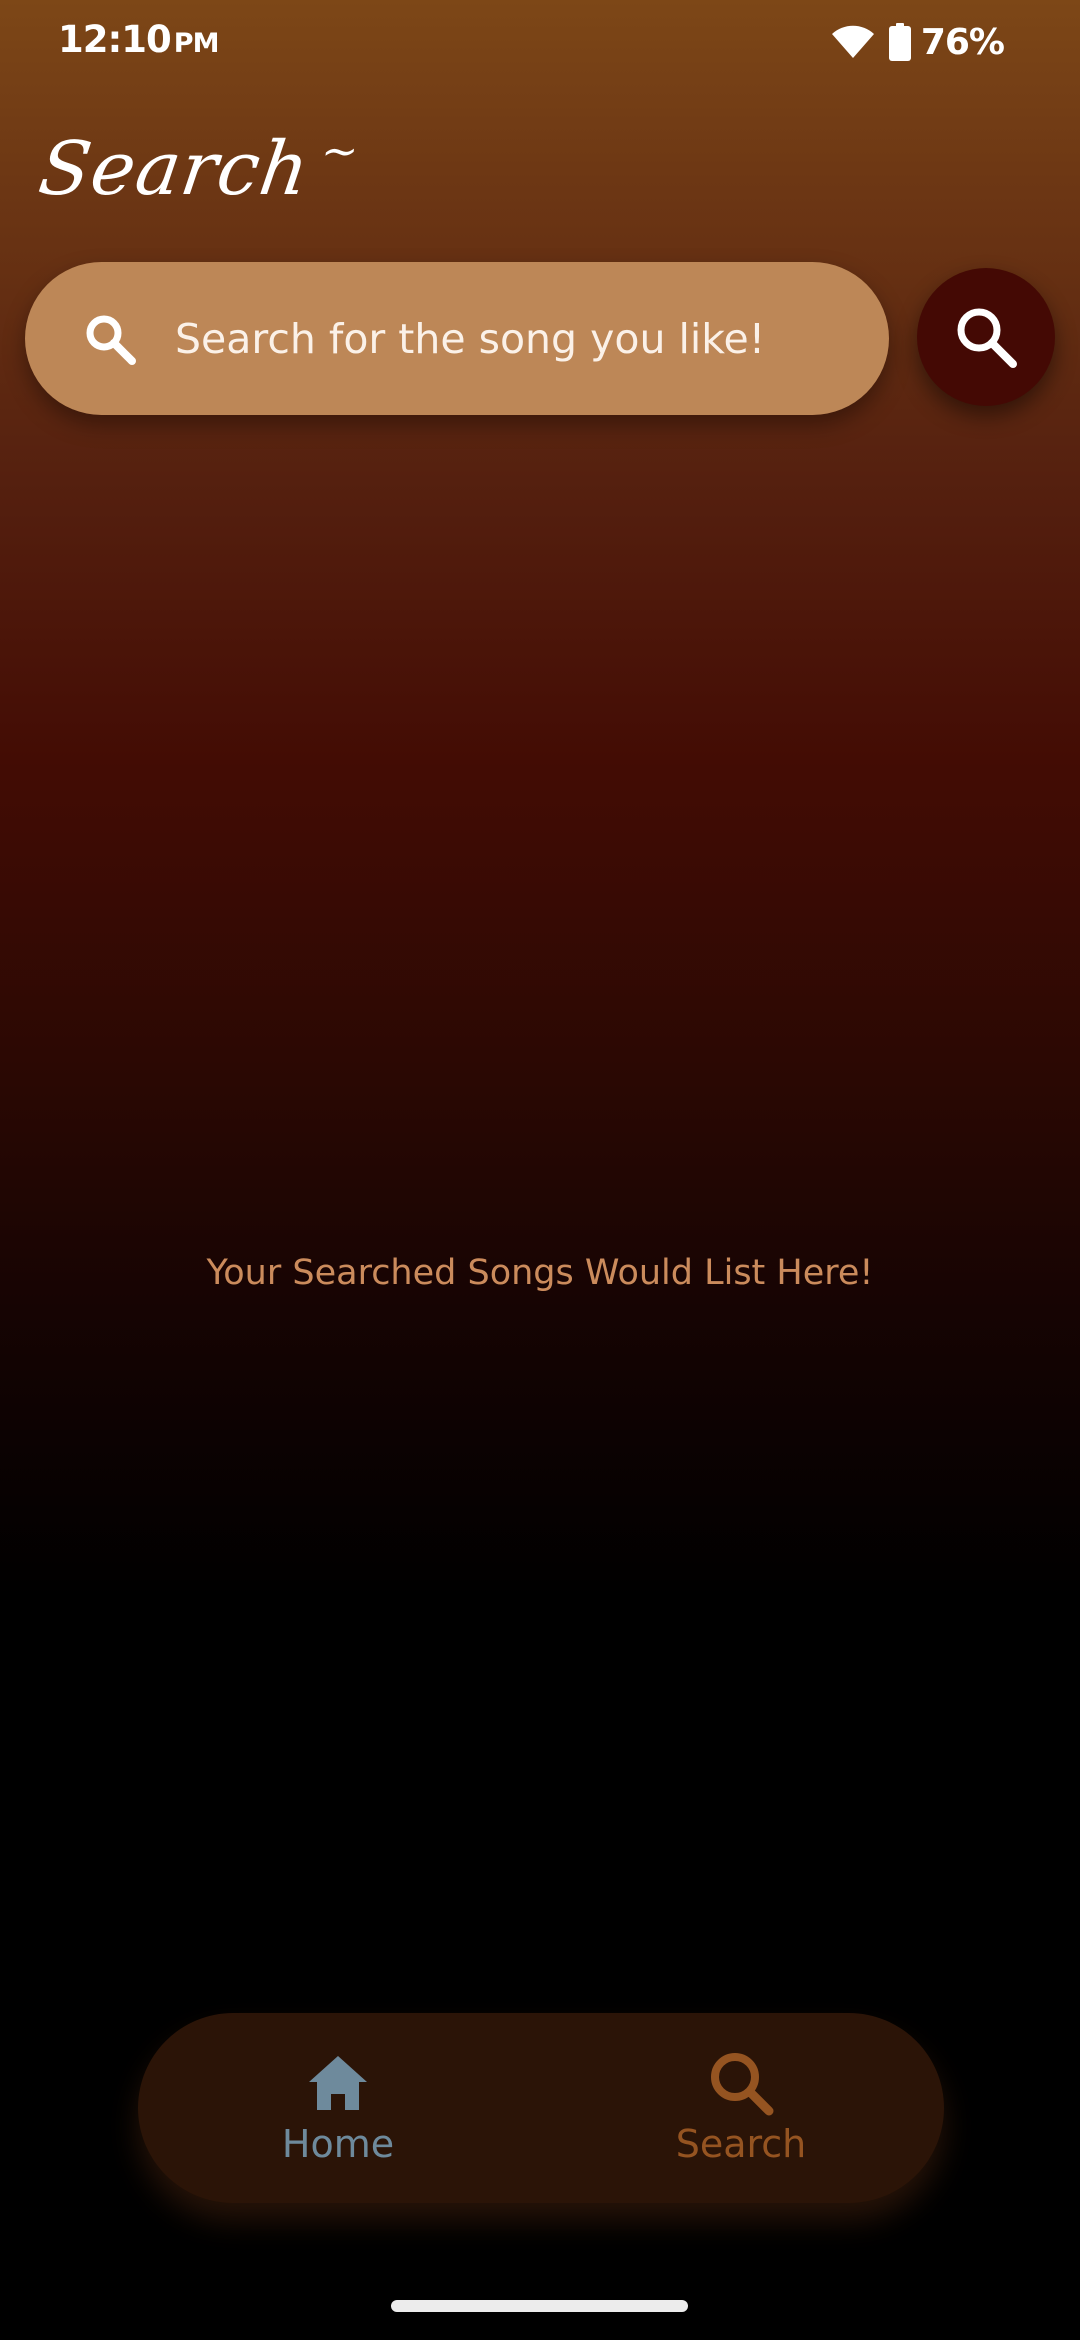 The height and width of the screenshot is (2340, 1080). Describe the element at coordinates (338, 2083) in the screenshot. I see `home-icon` at that location.